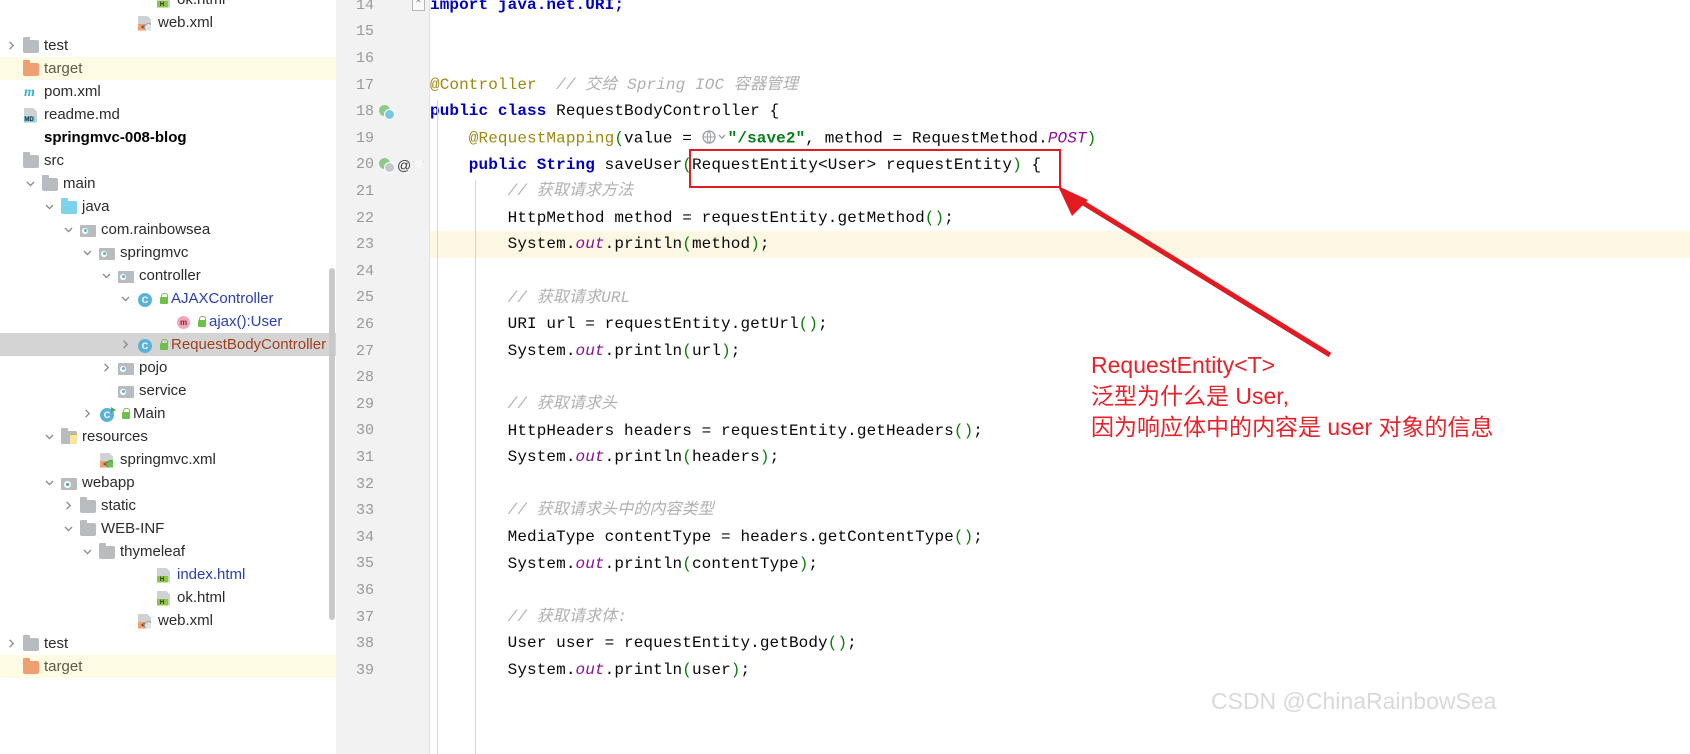 The height and width of the screenshot is (754, 1690). I want to click on gutter-line: 23, so click(383, 244).